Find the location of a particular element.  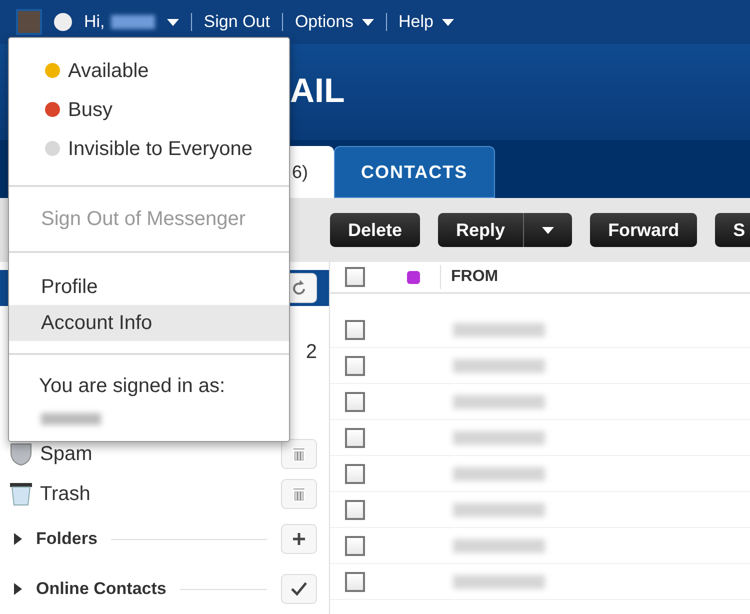

toolbar-button: Delete is located at coordinates (375, 230).